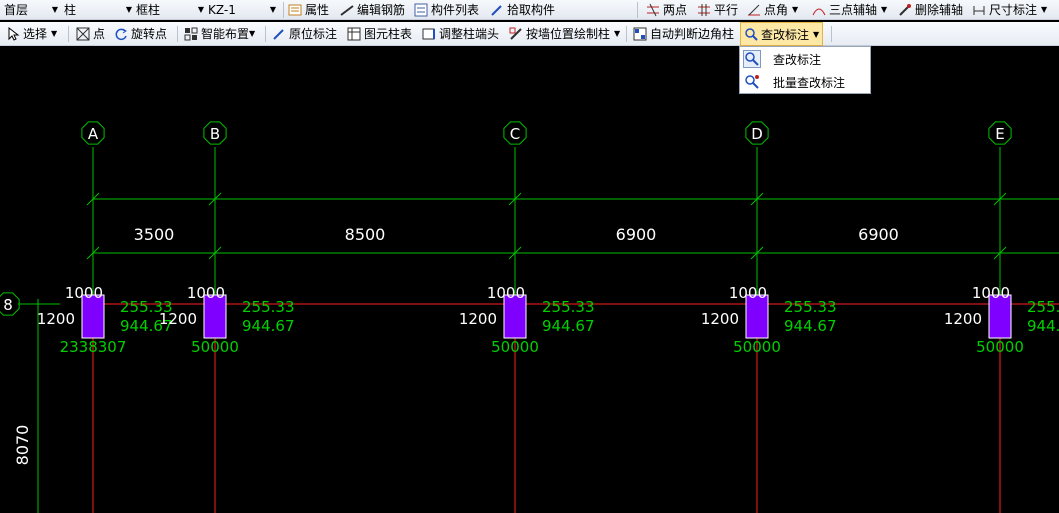  Describe the element at coordinates (849, 9) in the screenshot. I see `three-point-axis-button: 三点辅轴 ▼` at that location.